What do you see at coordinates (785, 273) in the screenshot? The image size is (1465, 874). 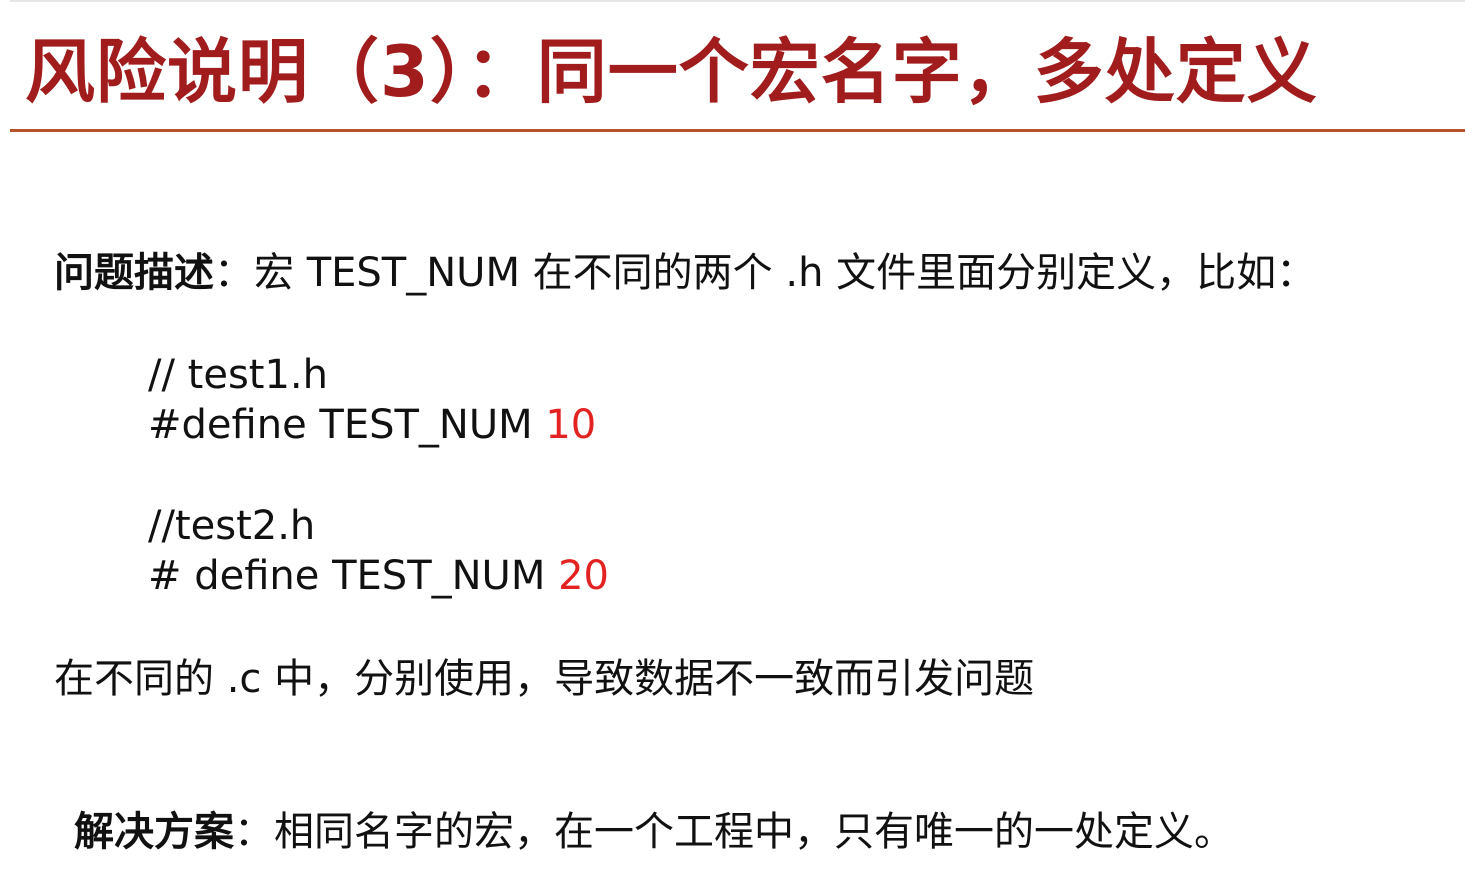 I see `problem-text: 宏 TEST_NUM 在不同的两个 .h 文件里面分别定义，比如：` at bounding box center [785, 273].